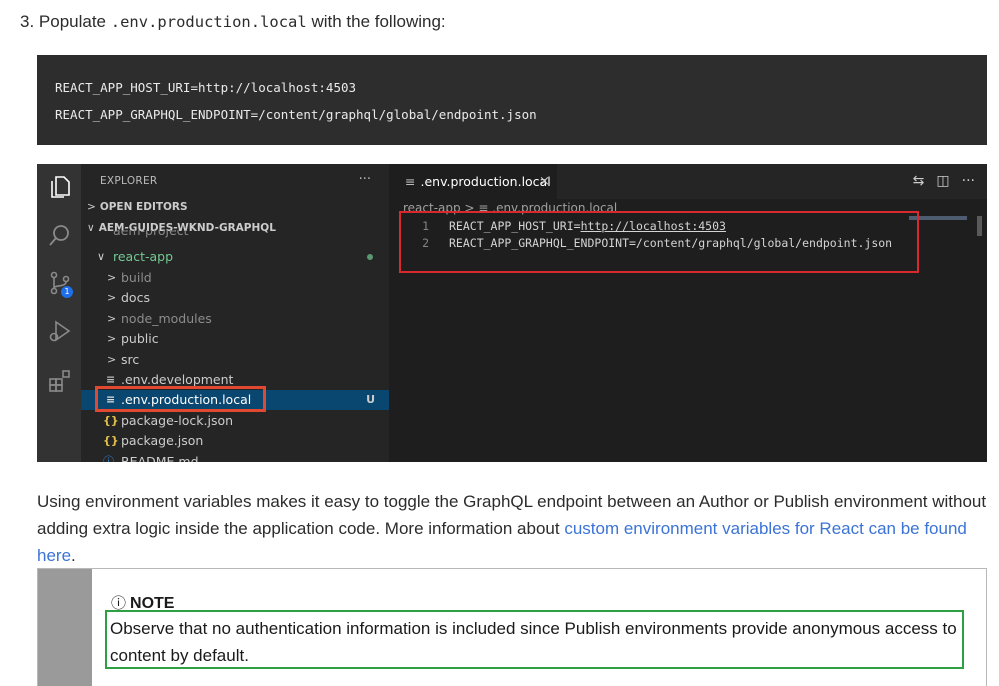 The image size is (999, 686). What do you see at coordinates (206, 87) in the screenshot?
I see `code-line-1: REACT_APP_HOST_URI=http://localhost:4503` at bounding box center [206, 87].